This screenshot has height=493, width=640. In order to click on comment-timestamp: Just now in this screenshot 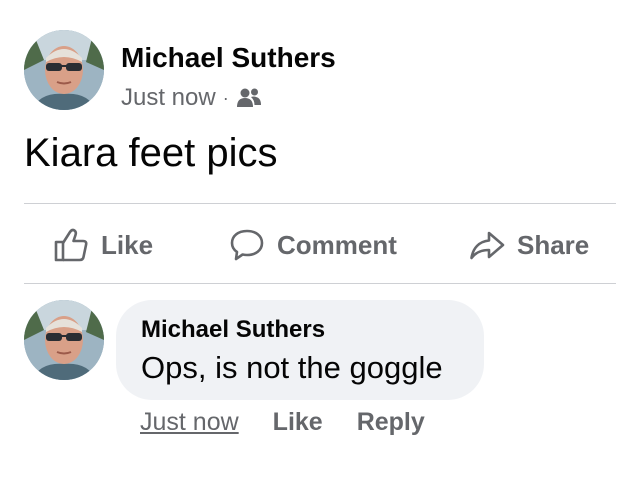, I will do `click(189, 422)`.